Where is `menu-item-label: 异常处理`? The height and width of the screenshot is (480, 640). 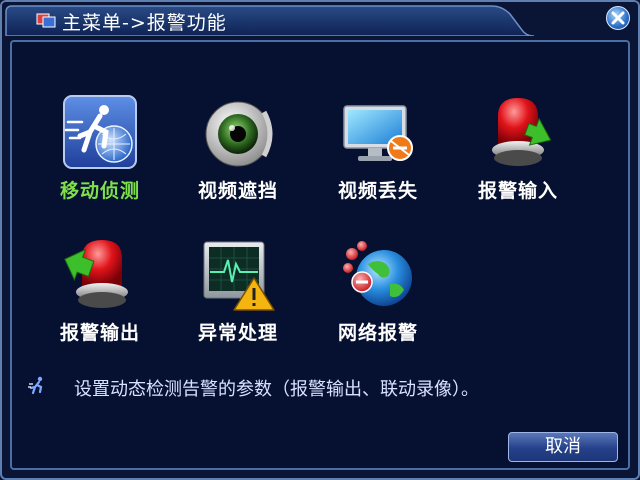
menu-item-label: 异常处理 is located at coordinates (237, 333).